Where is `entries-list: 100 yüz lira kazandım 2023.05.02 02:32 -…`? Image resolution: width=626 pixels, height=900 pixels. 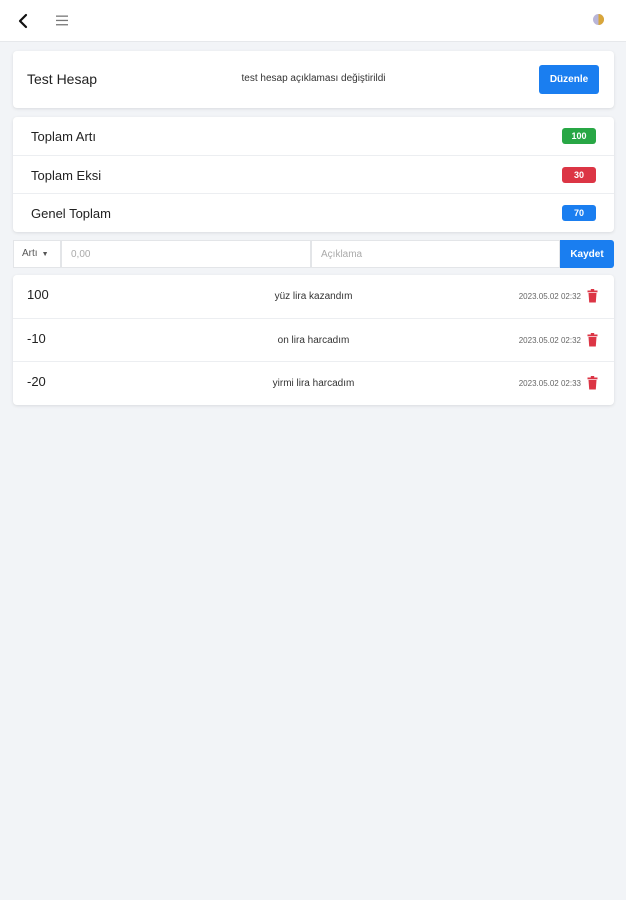
entries-list: 100 yüz lira kazandım 2023.05.02 02:32 -… is located at coordinates (313, 340).